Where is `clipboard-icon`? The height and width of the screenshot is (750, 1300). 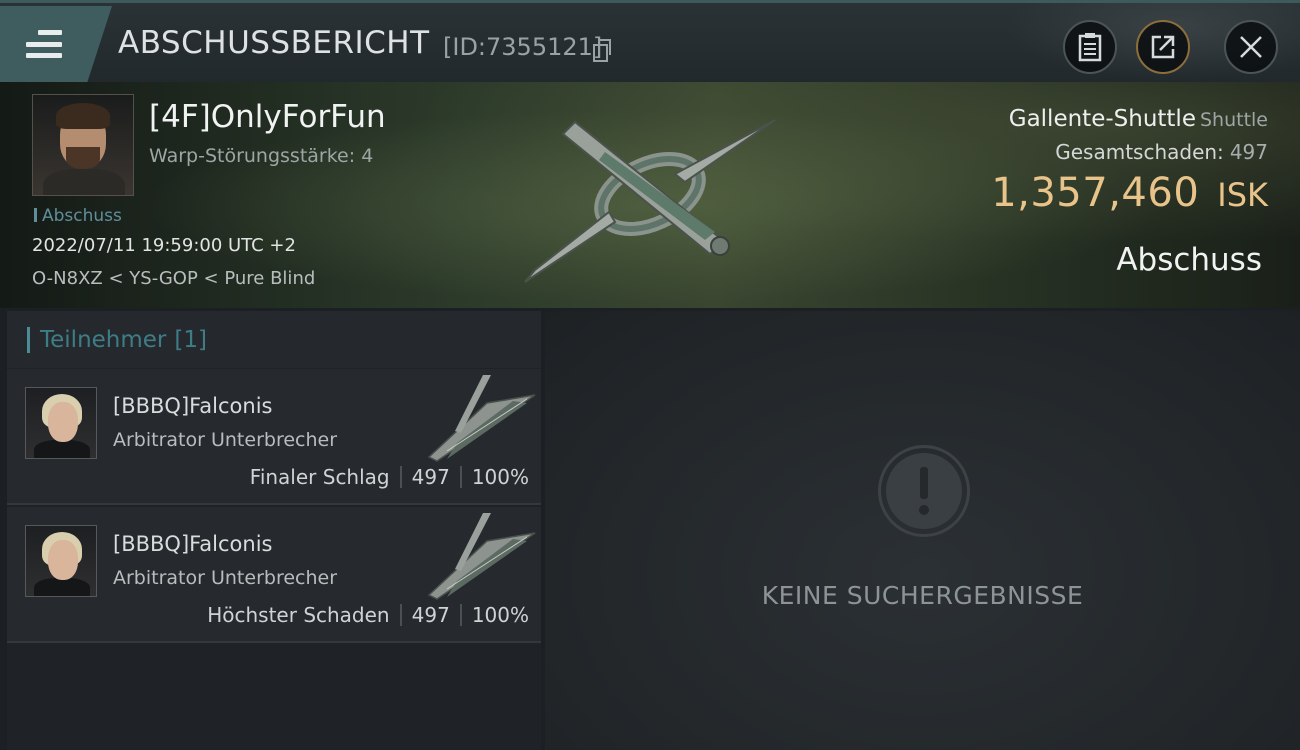 clipboard-icon is located at coordinates (1090, 47).